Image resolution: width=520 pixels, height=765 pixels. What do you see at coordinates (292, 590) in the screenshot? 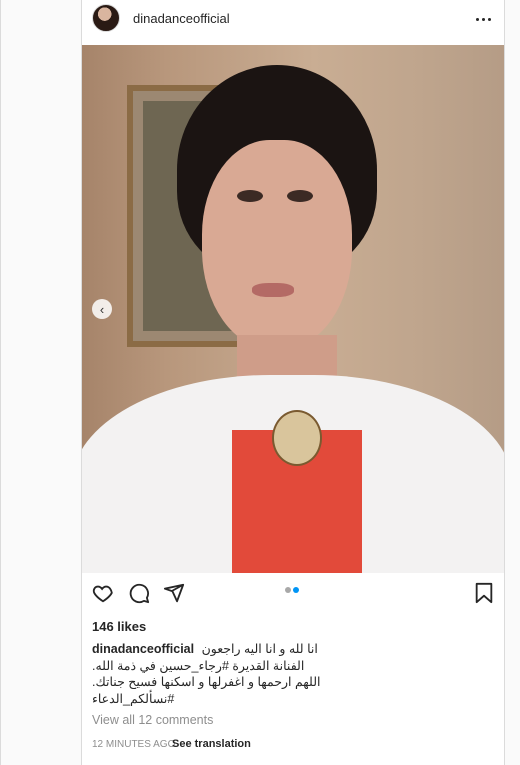
I see `carousel-indicator` at bounding box center [292, 590].